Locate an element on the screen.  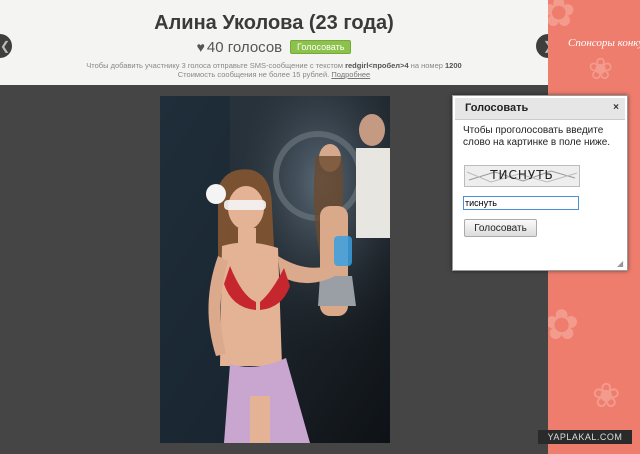
sms-code: redgirl<пробел>4 is located at coordinates (377, 65).